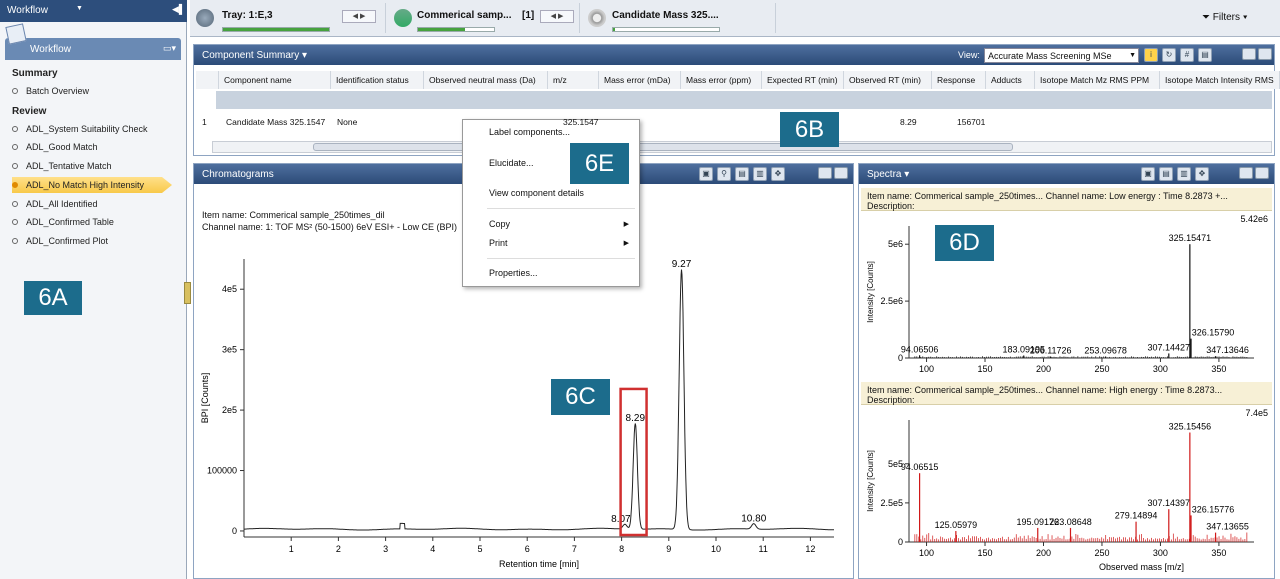 This screenshot has height=579, width=1280. What do you see at coordinates (626, 224) in the screenshot?
I see `submenu-arrow-icon: ▶` at bounding box center [626, 224].